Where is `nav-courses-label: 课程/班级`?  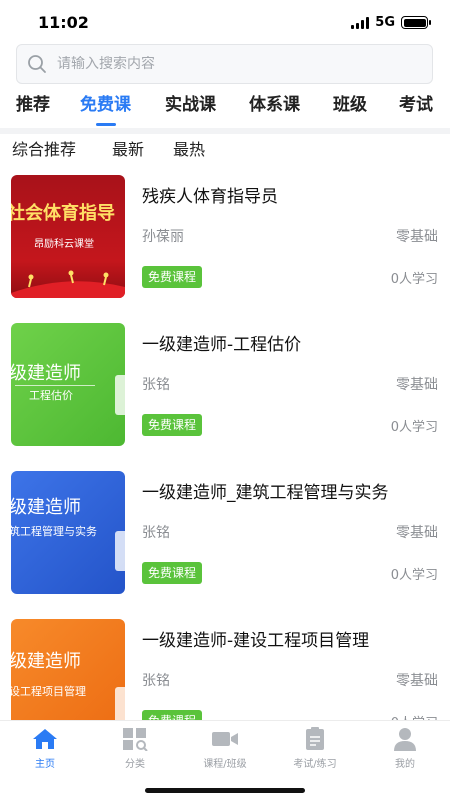 nav-courses-label: 课程/班级 is located at coordinates (225, 764).